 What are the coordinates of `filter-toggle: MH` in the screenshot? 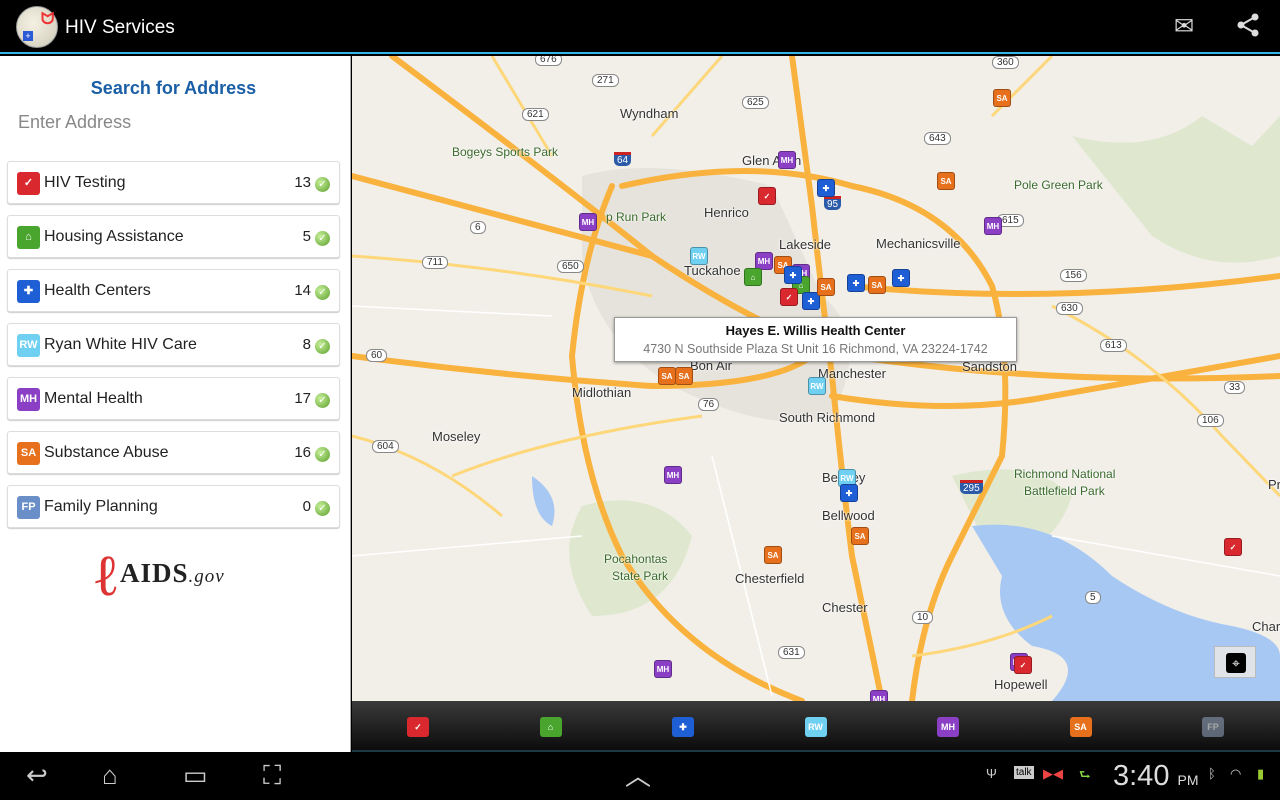 It's located at (948, 727).